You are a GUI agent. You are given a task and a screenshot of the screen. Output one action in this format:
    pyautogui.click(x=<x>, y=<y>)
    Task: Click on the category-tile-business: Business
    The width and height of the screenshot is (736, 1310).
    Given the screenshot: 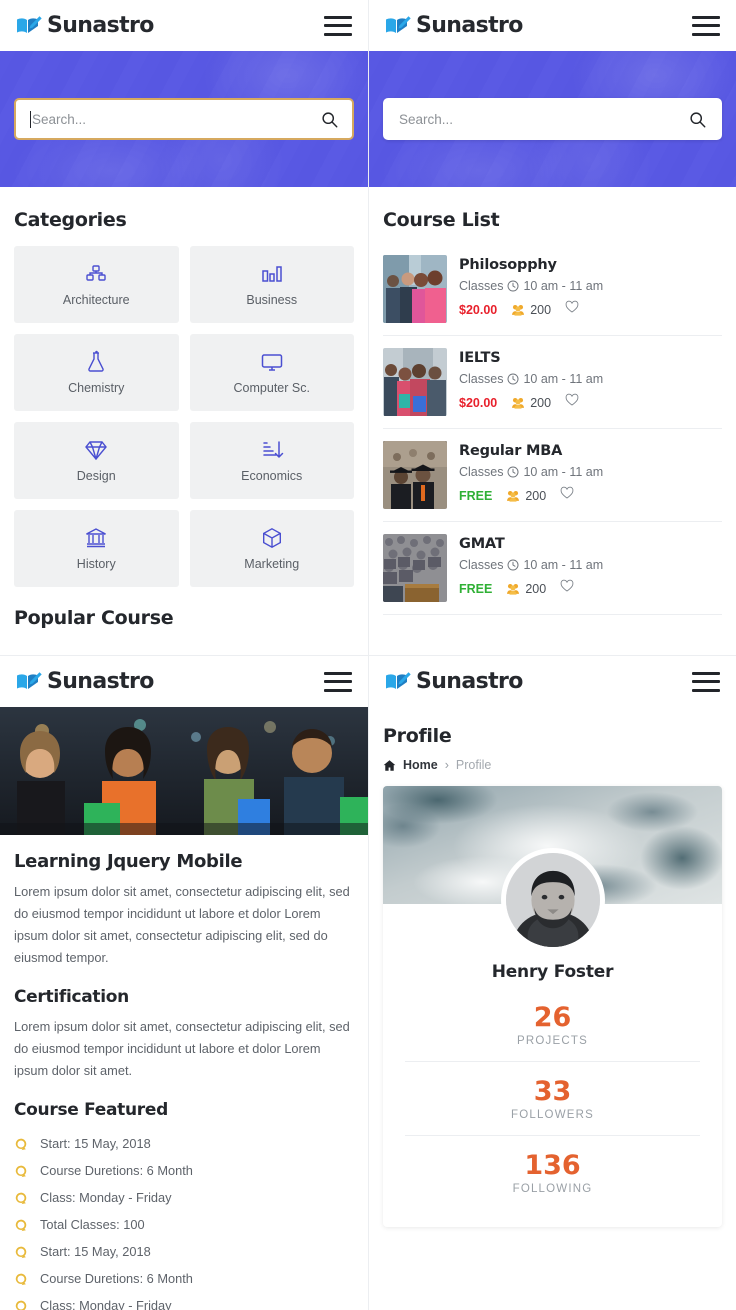 What is the action you would take?
    pyautogui.click(x=271, y=284)
    